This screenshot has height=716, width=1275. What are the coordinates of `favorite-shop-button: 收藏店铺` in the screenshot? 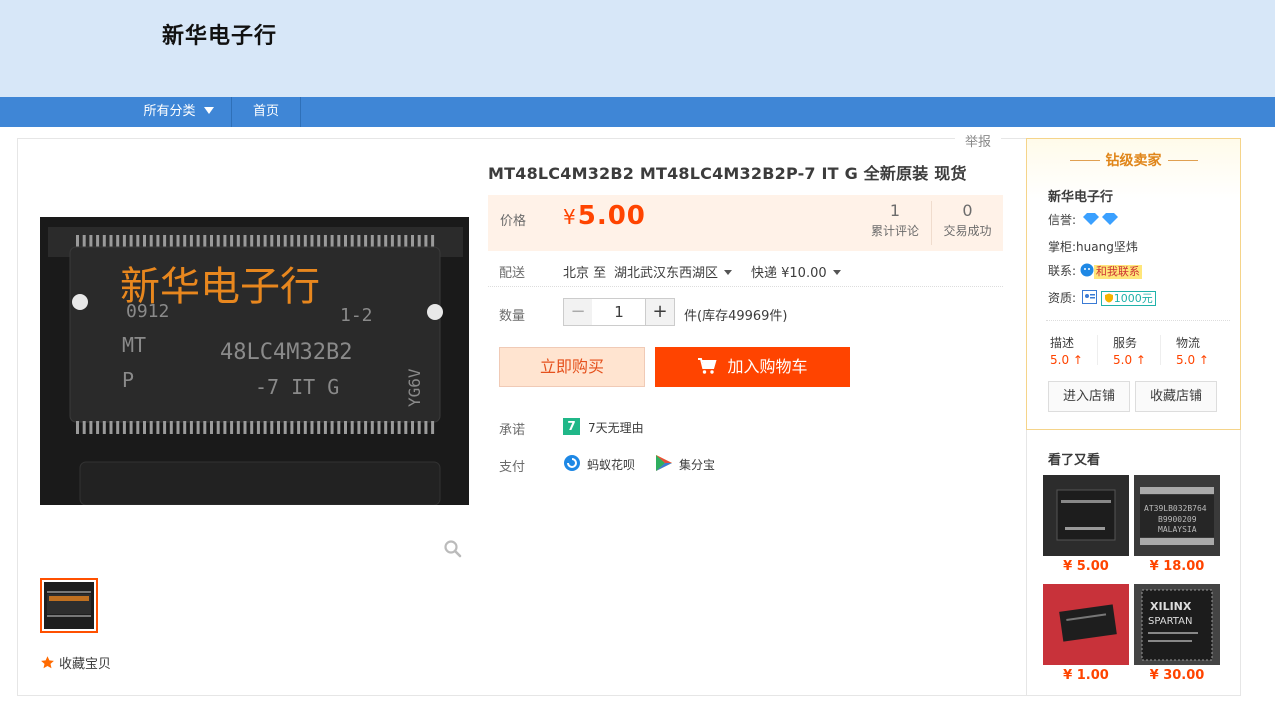 It's located at (1176, 396).